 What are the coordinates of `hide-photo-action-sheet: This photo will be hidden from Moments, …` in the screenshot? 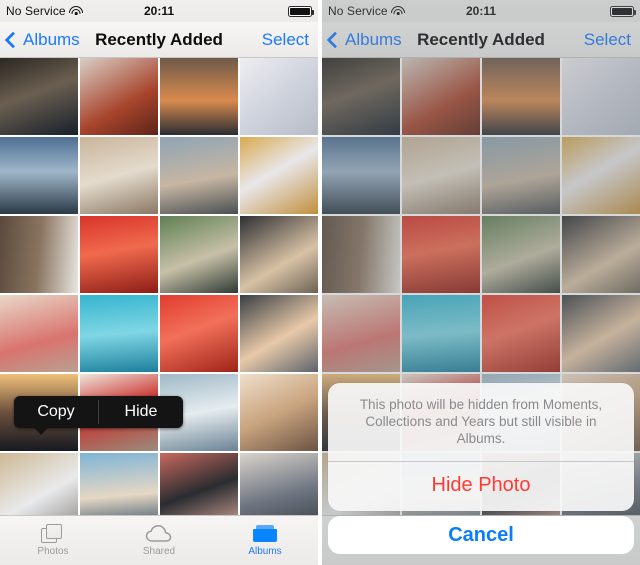 It's located at (481, 447).